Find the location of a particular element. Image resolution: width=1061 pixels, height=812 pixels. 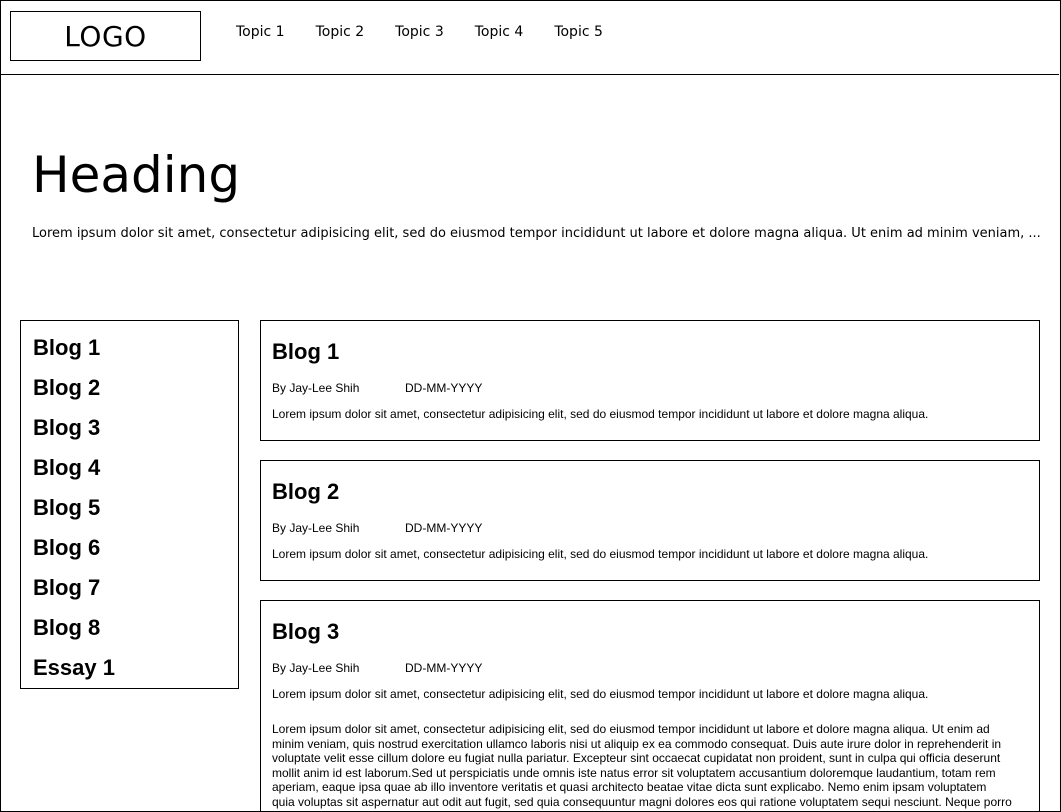

sidebar-item-blog-4: Blog 4 is located at coordinates (135, 473).